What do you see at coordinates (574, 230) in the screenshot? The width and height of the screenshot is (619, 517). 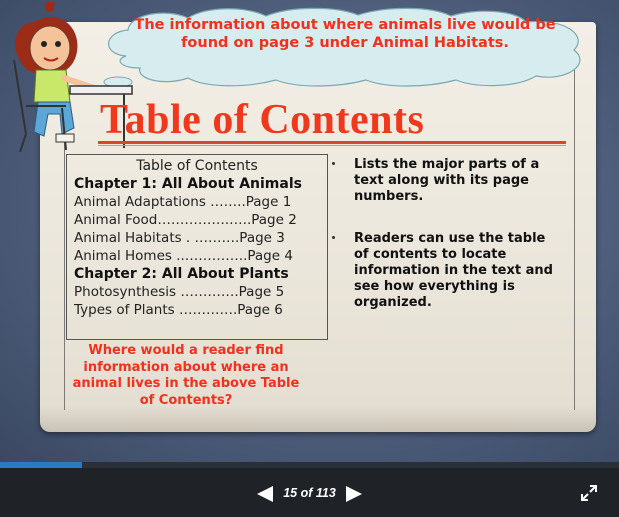 I see `paper-margin-line-right` at bounding box center [574, 230].